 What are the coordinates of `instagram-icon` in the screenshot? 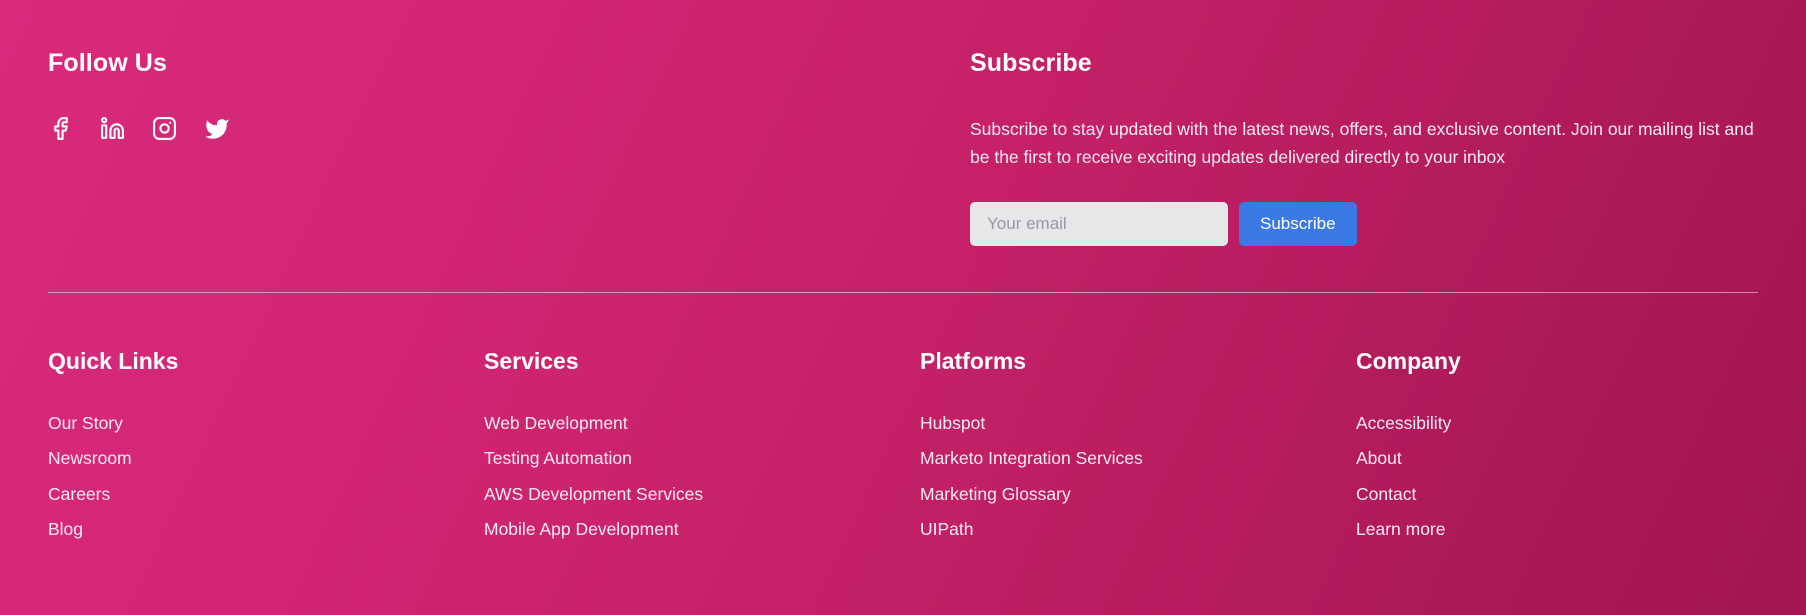 It's located at (164, 128).